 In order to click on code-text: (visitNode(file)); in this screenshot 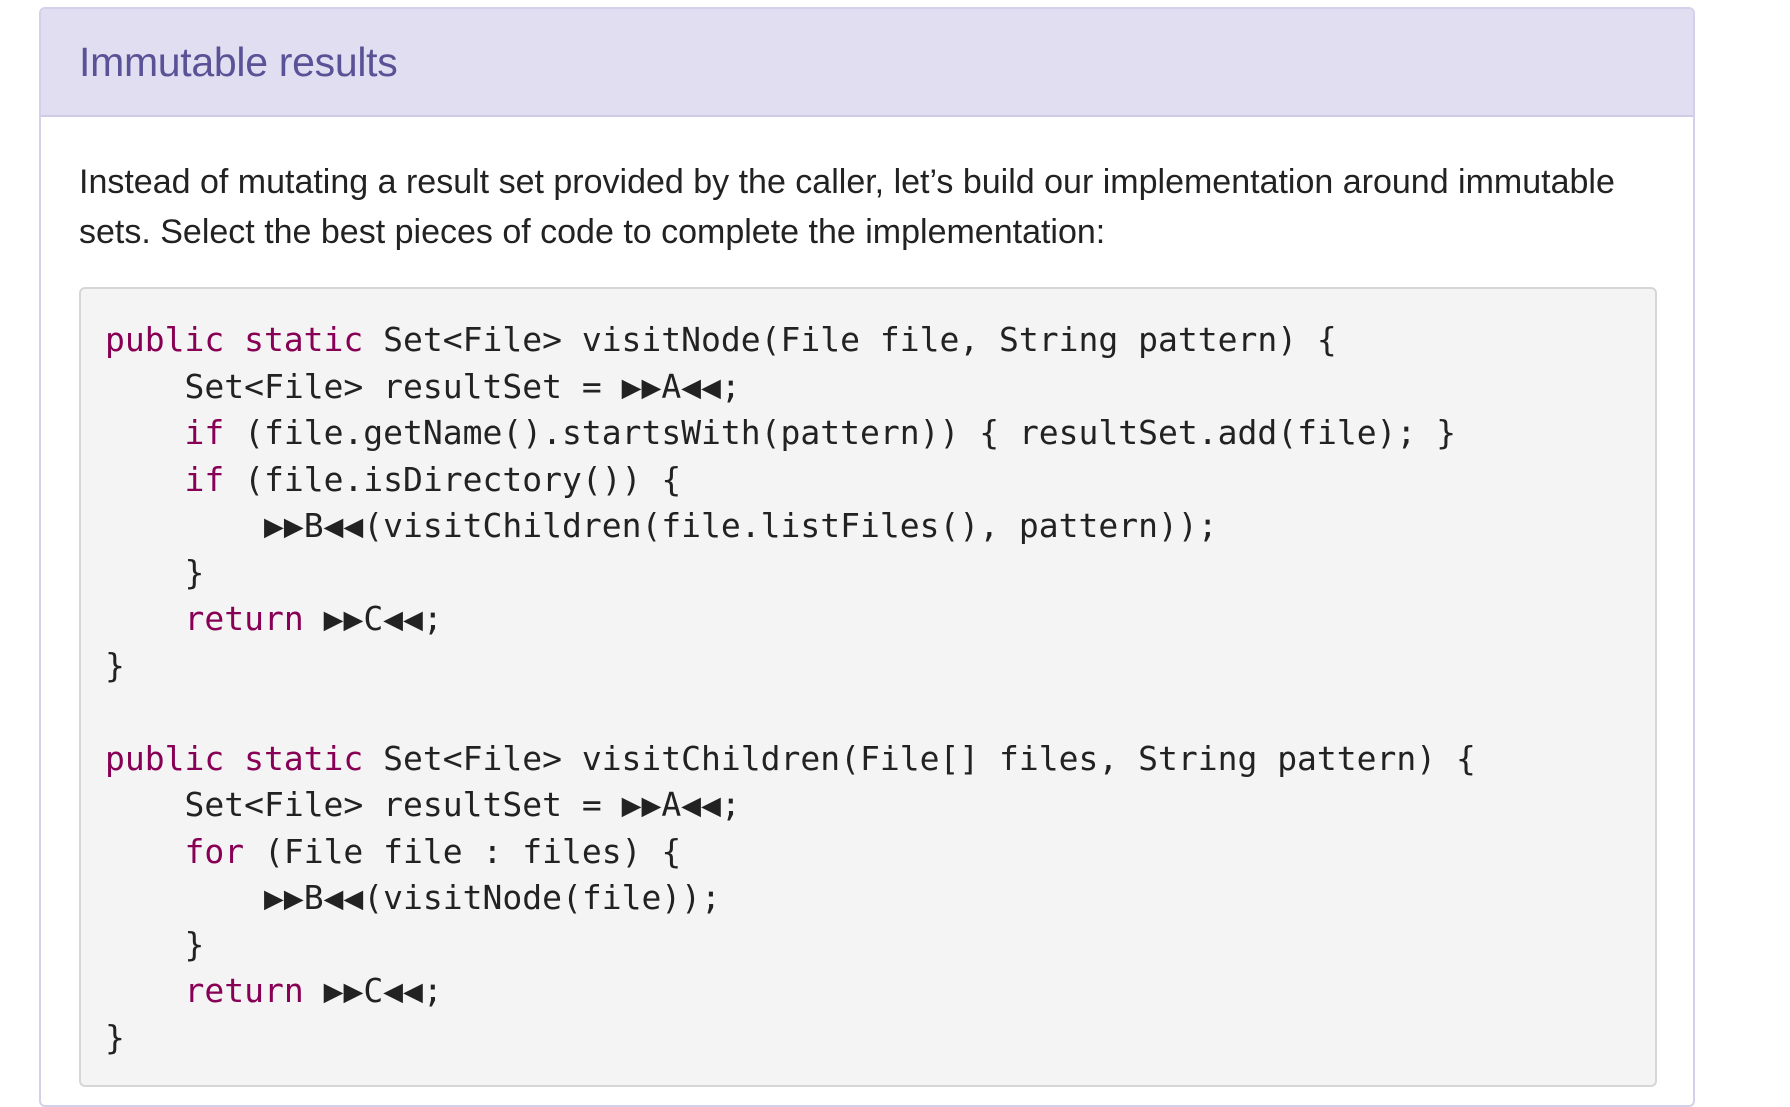, I will do `click(542, 897)`.